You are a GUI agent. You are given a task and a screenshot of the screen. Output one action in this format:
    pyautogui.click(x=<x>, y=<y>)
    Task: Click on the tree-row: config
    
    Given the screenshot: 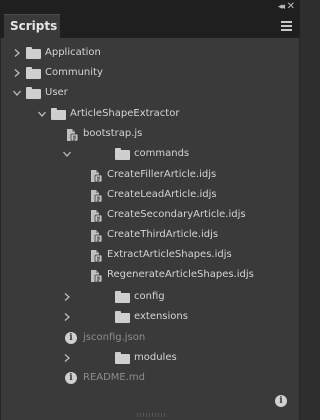 What is the action you would take?
    pyautogui.click(x=150, y=298)
    